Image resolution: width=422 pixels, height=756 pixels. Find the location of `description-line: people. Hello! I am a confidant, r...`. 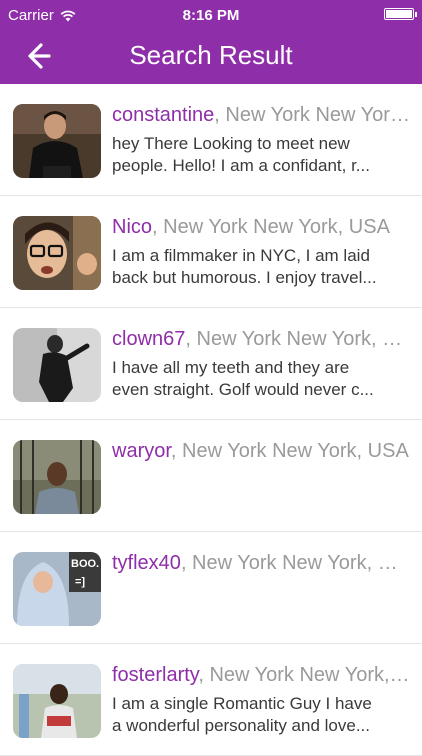

description-line: people. Hello! I am a confidant, r... is located at coordinates (241, 165).